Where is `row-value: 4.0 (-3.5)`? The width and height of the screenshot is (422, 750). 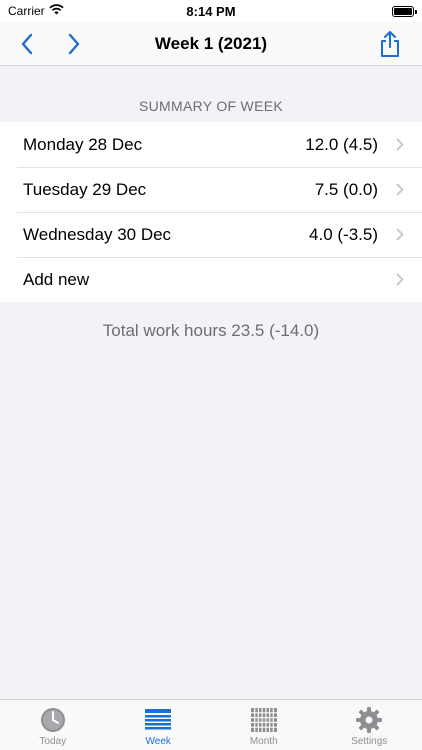
row-value: 4.0 (-3.5) is located at coordinates (343, 234).